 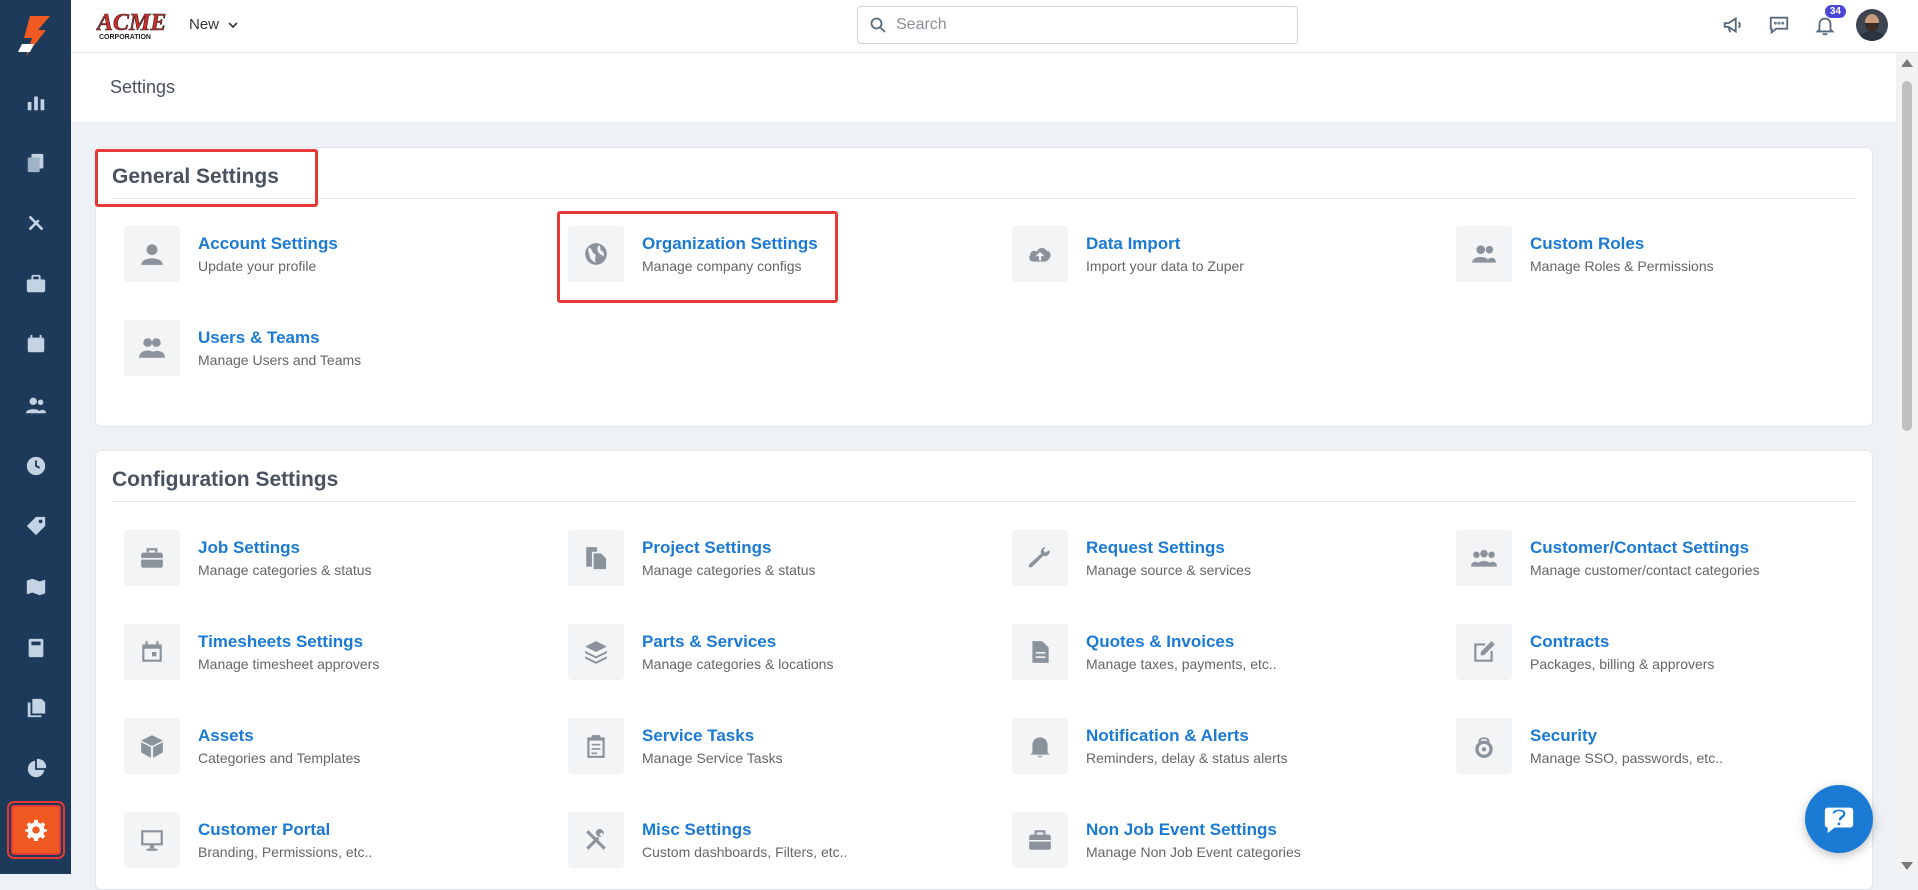 I want to click on item-title: Project Settings, so click(x=707, y=547).